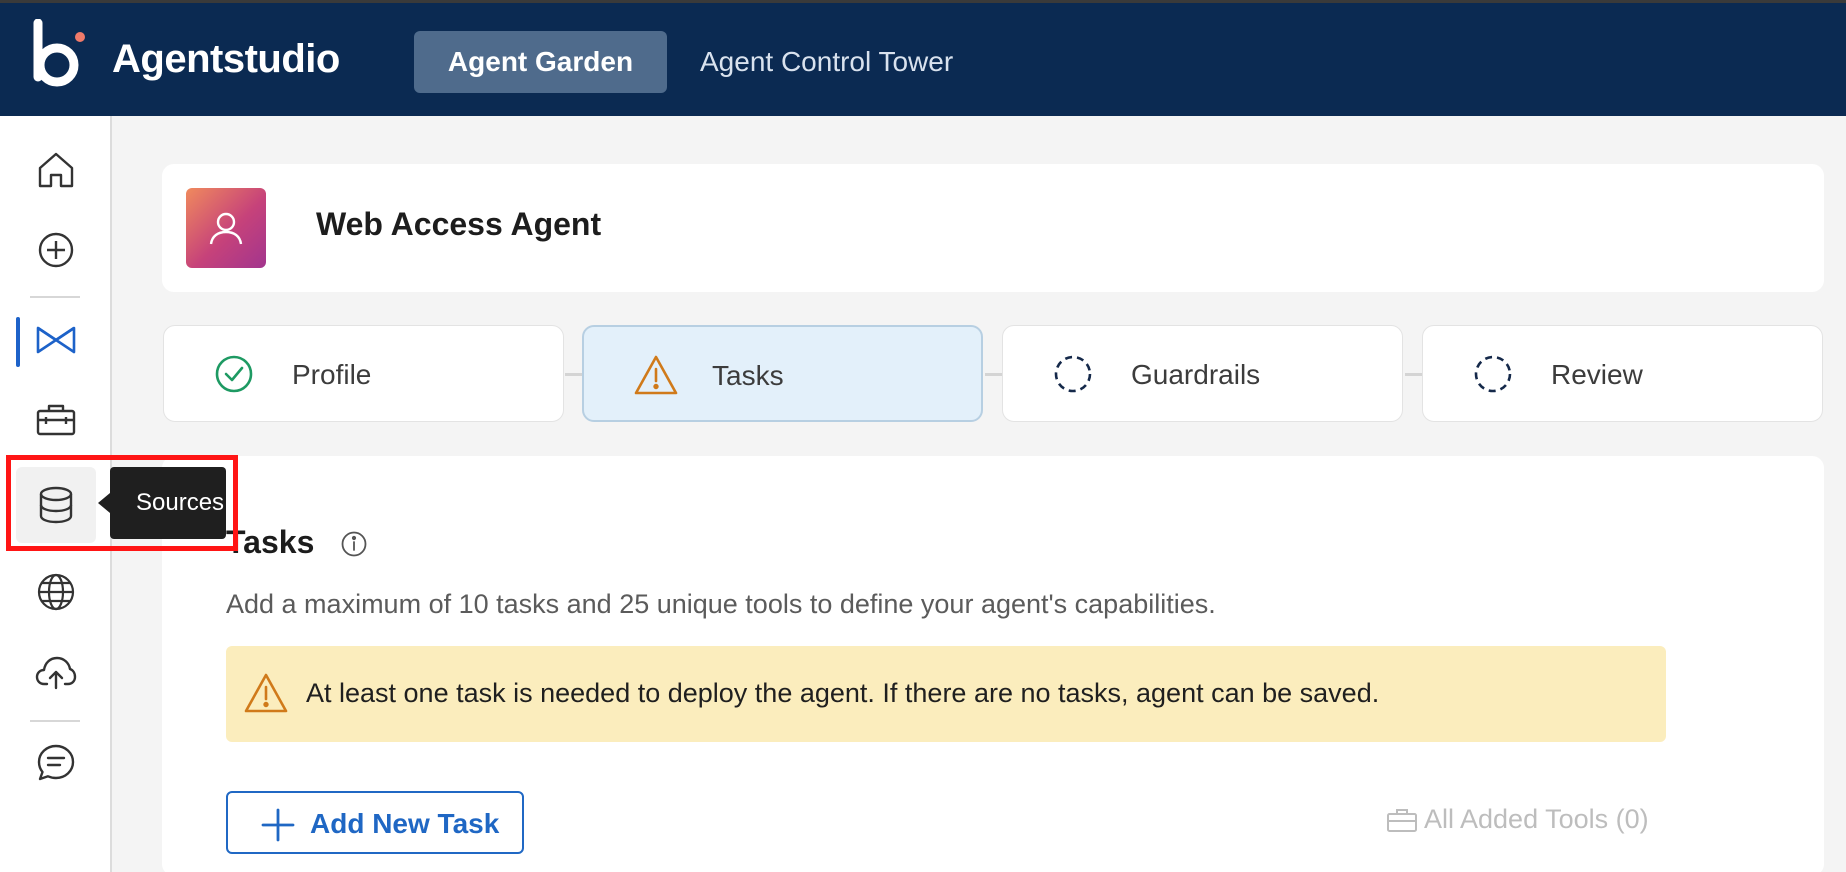 The height and width of the screenshot is (872, 1846). Describe the element at coordinates (855, 62) in the screenshot. I see `nav-tab-agent-control-tower: Agent Control Tower` at that location.